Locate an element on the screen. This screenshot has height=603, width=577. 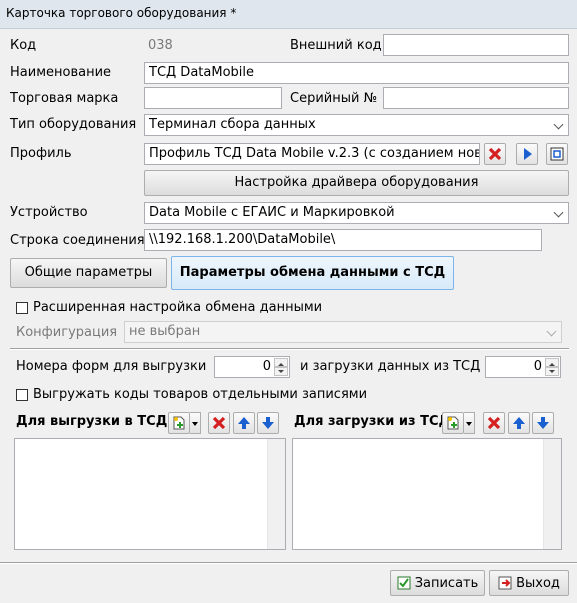
download-move-down-button is located at coordinates (543, 423).